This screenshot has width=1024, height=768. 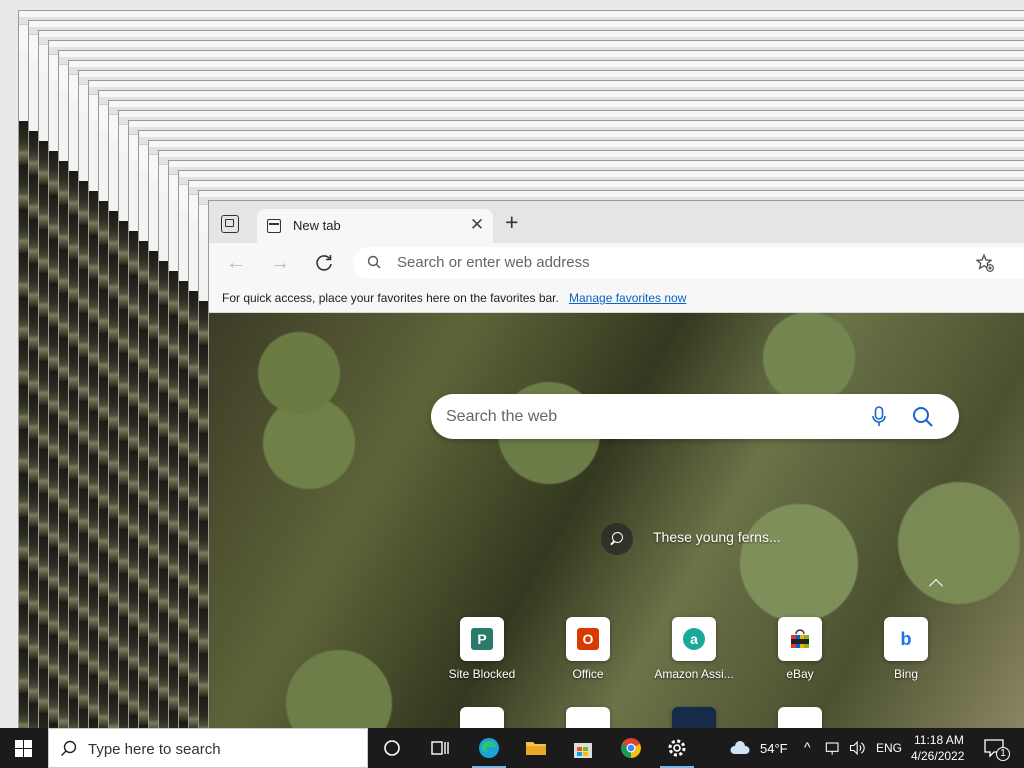 What do you see at coordinates (695, 416) in the screenshot?
I see `web-search-box: Search the web` at bounding box center [695, 416].